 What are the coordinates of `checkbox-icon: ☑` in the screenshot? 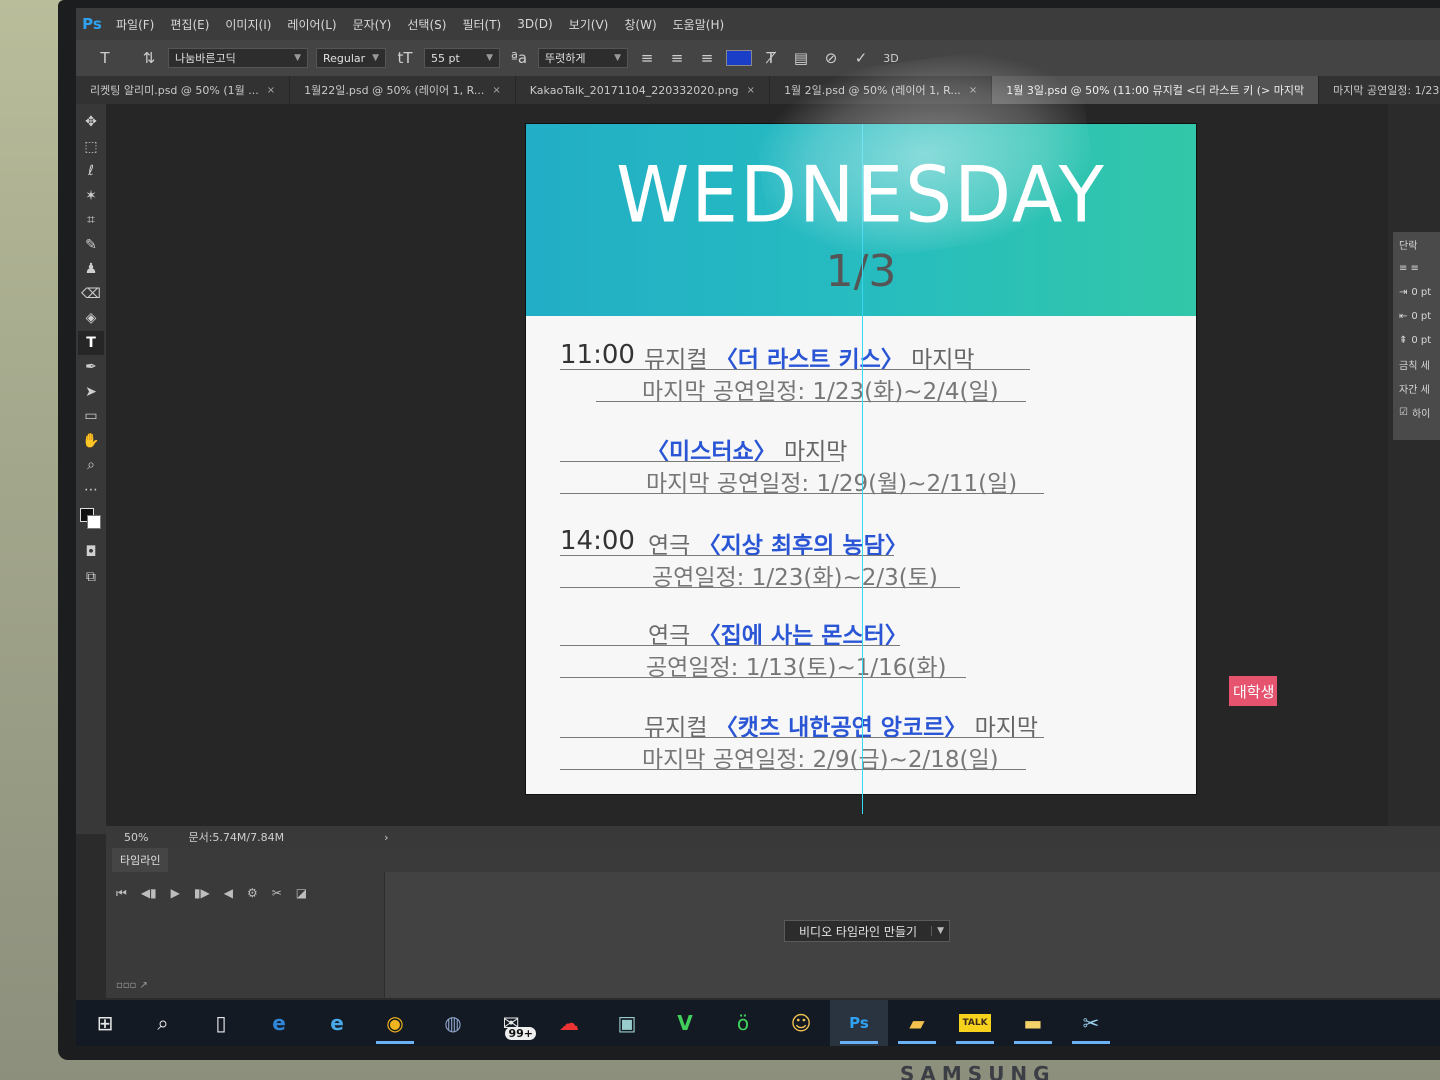 It's located at (1403, 412).